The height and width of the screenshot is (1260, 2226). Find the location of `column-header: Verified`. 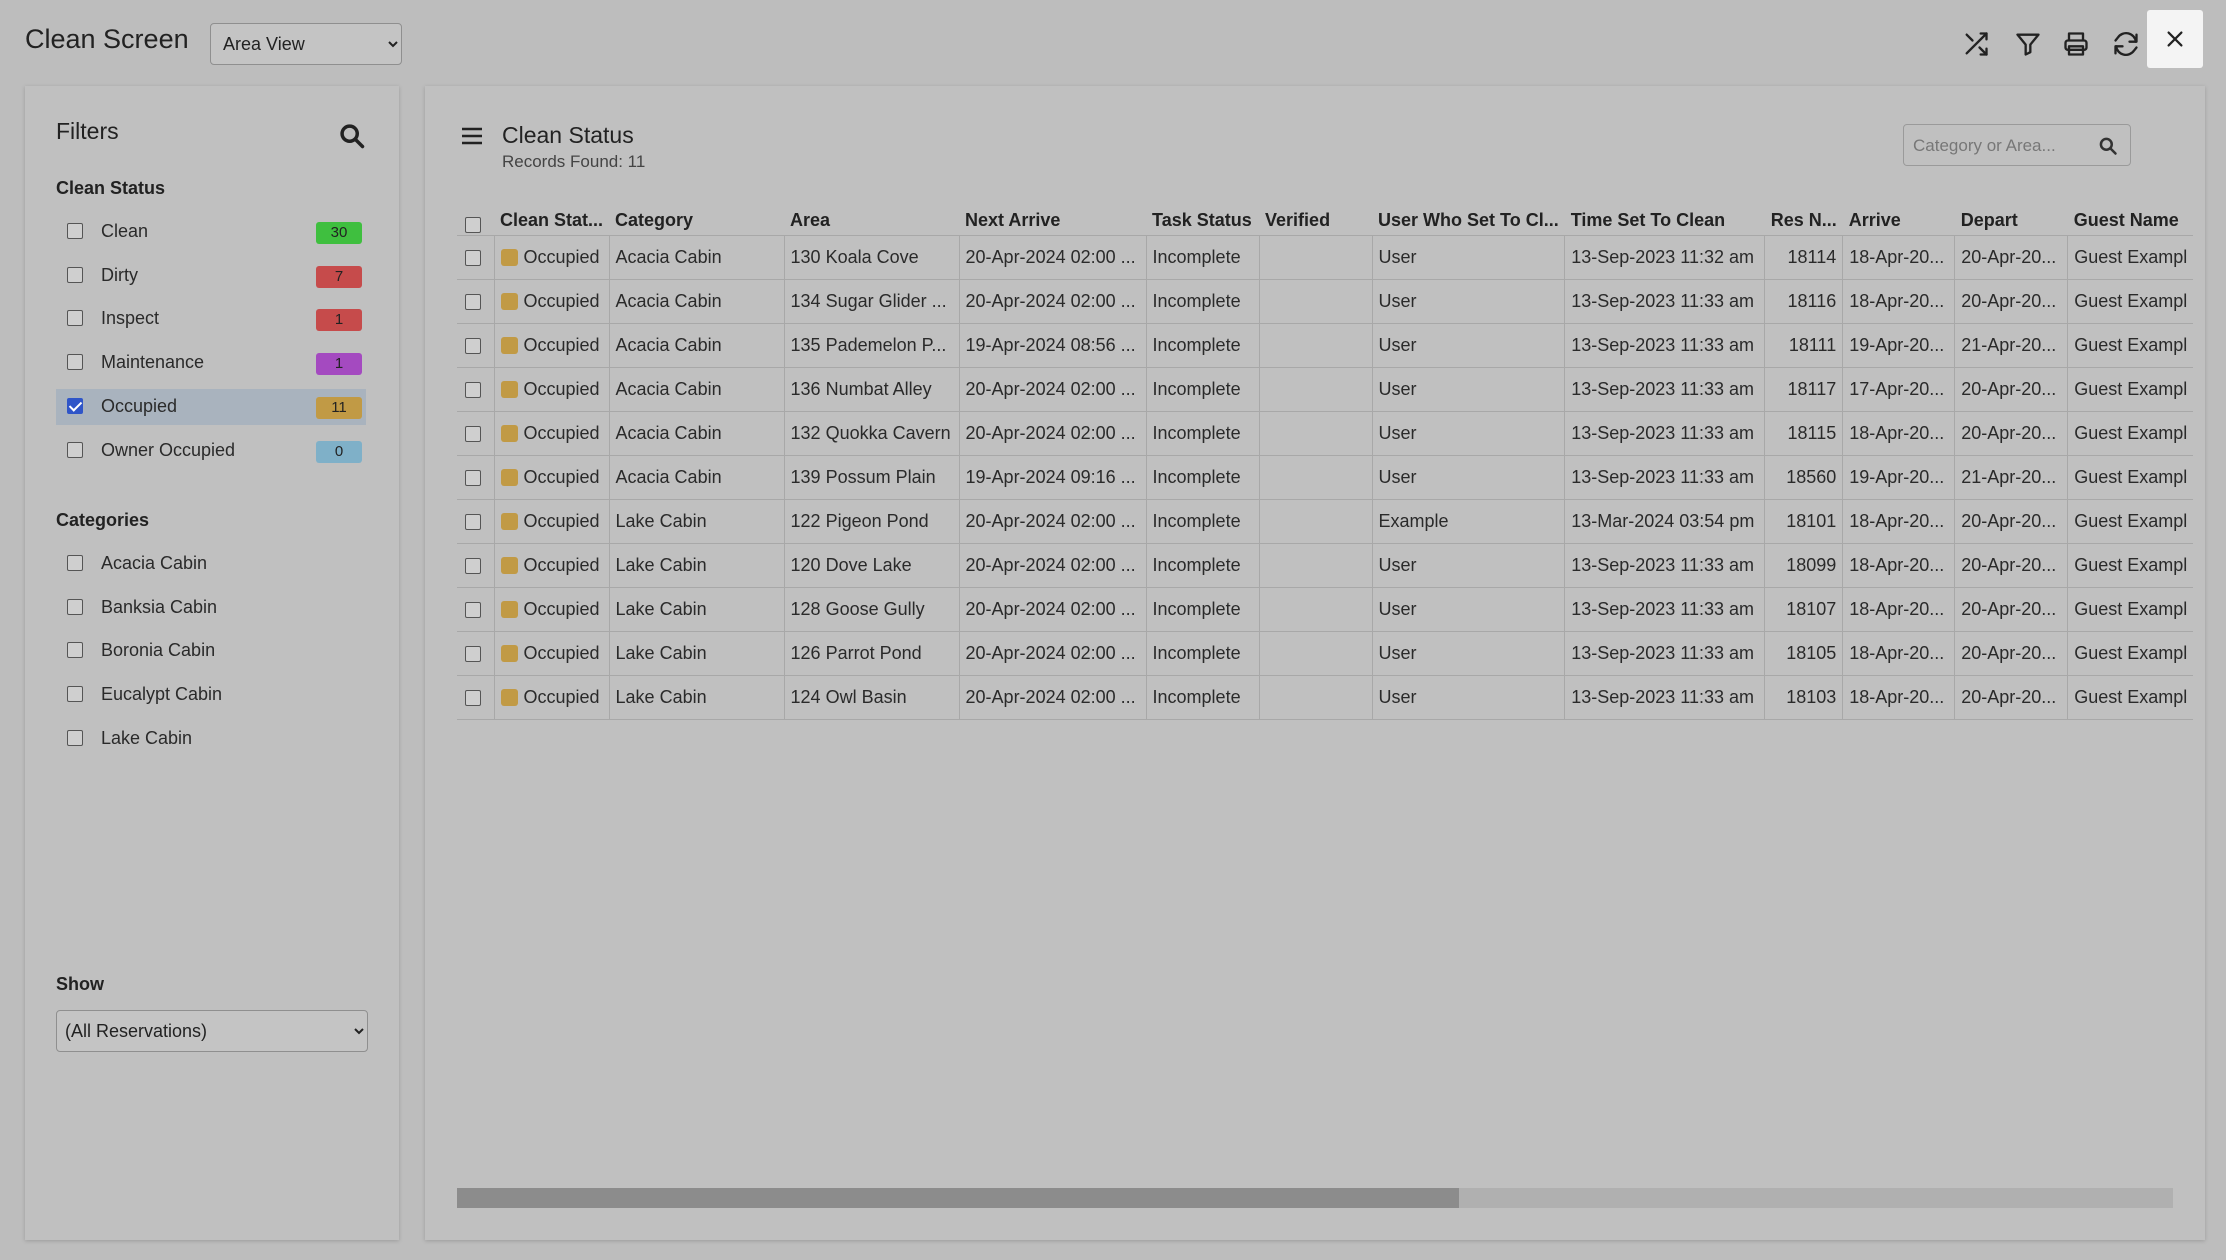

column-header: Verified is located at coordinates (1316, 218).